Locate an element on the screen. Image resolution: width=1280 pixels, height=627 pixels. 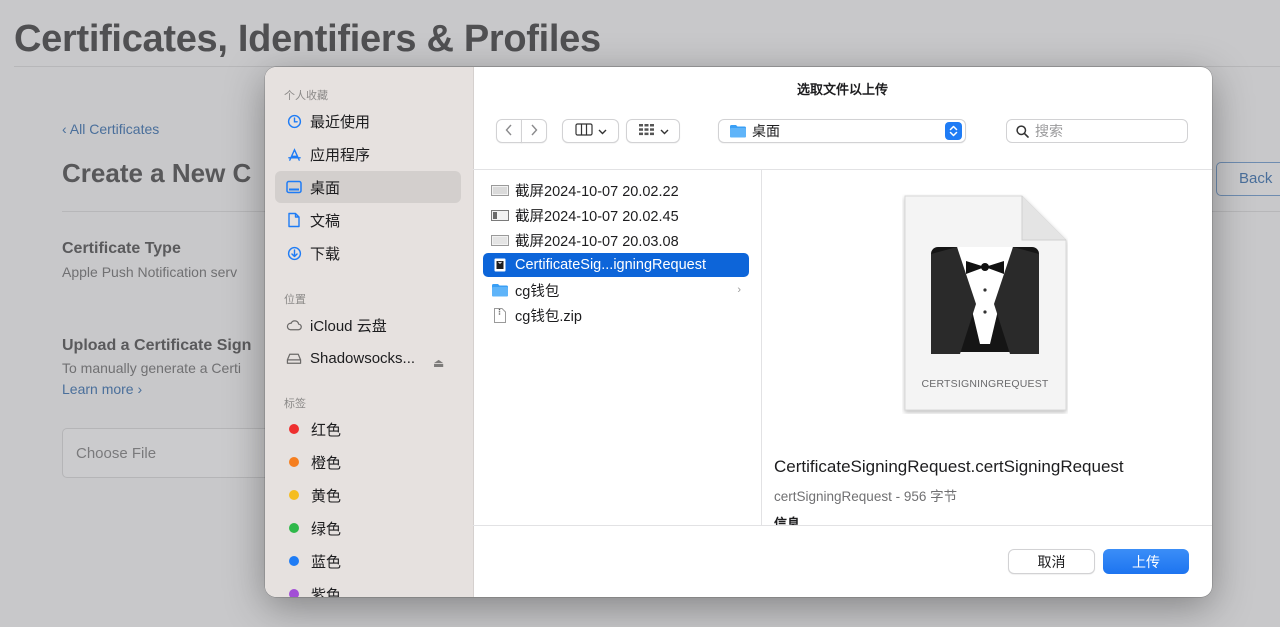
folder-row: cg钱包 › is located at coordinates (616, 290).